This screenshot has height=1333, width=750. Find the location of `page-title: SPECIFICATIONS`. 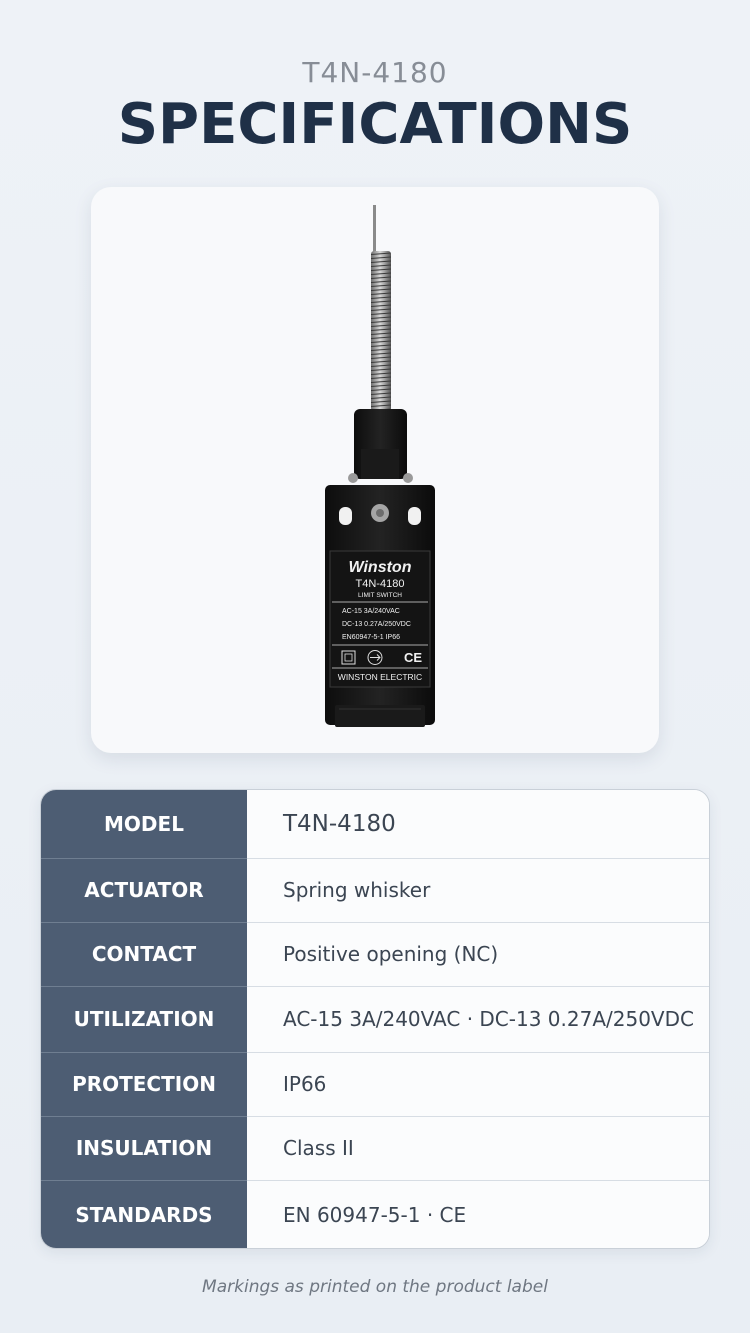

page-title: SPECIFICATIONS is located at coordinates (375, 124).